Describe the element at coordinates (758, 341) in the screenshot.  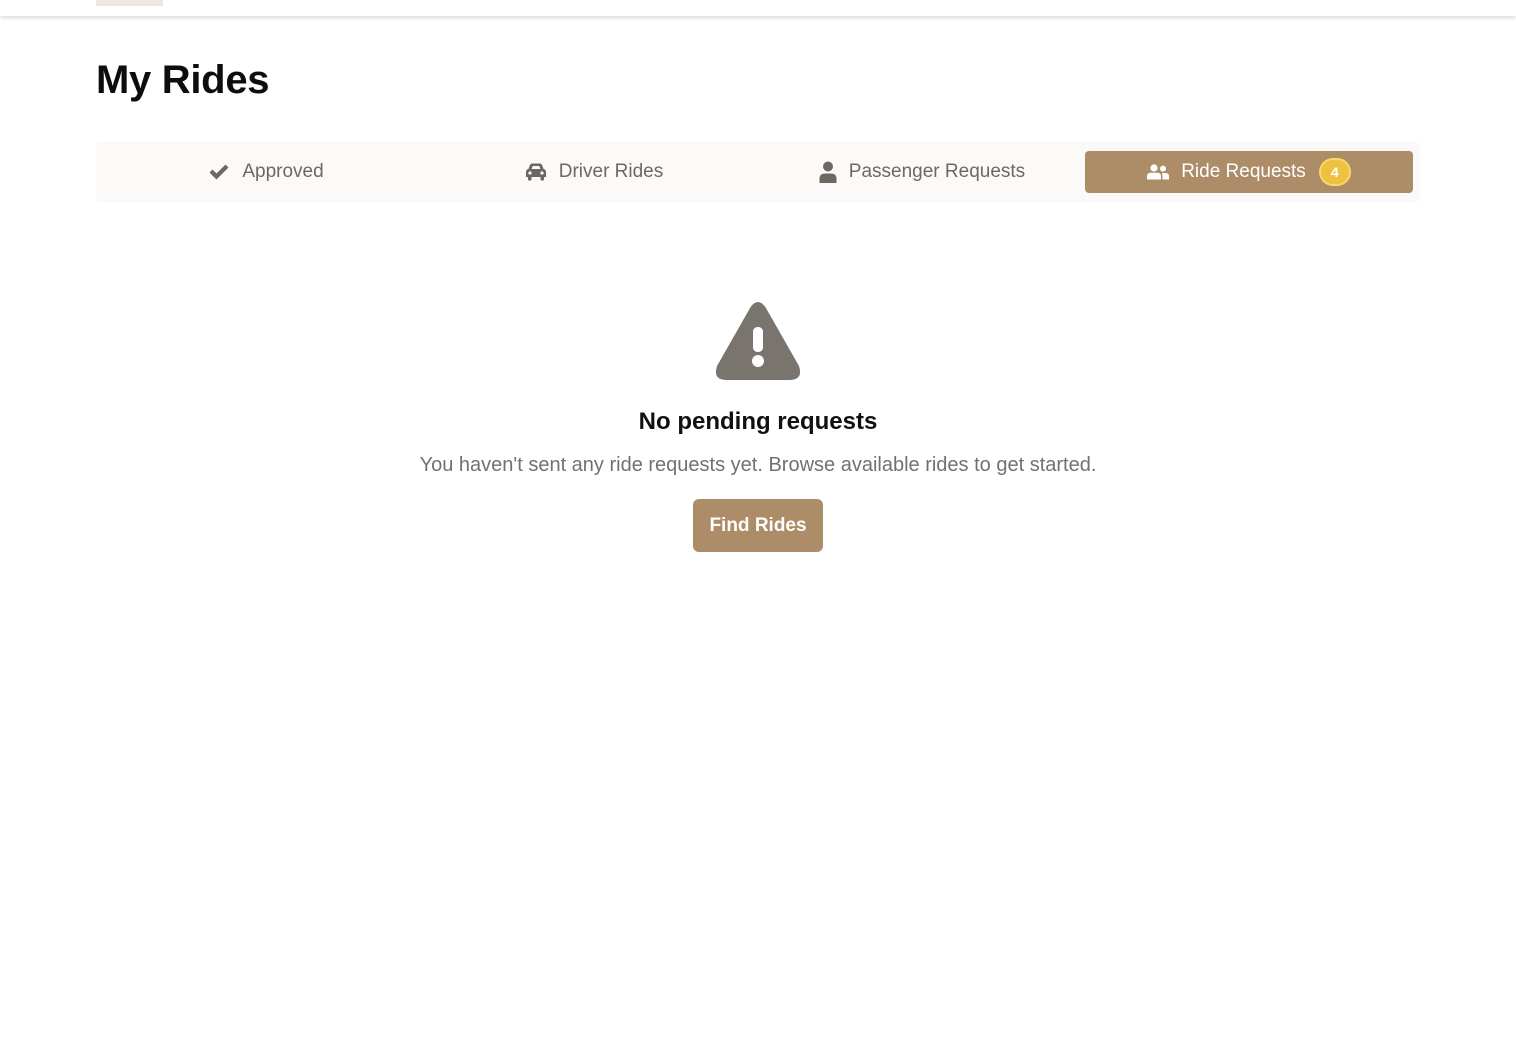
I see `warning-icon` at that location.